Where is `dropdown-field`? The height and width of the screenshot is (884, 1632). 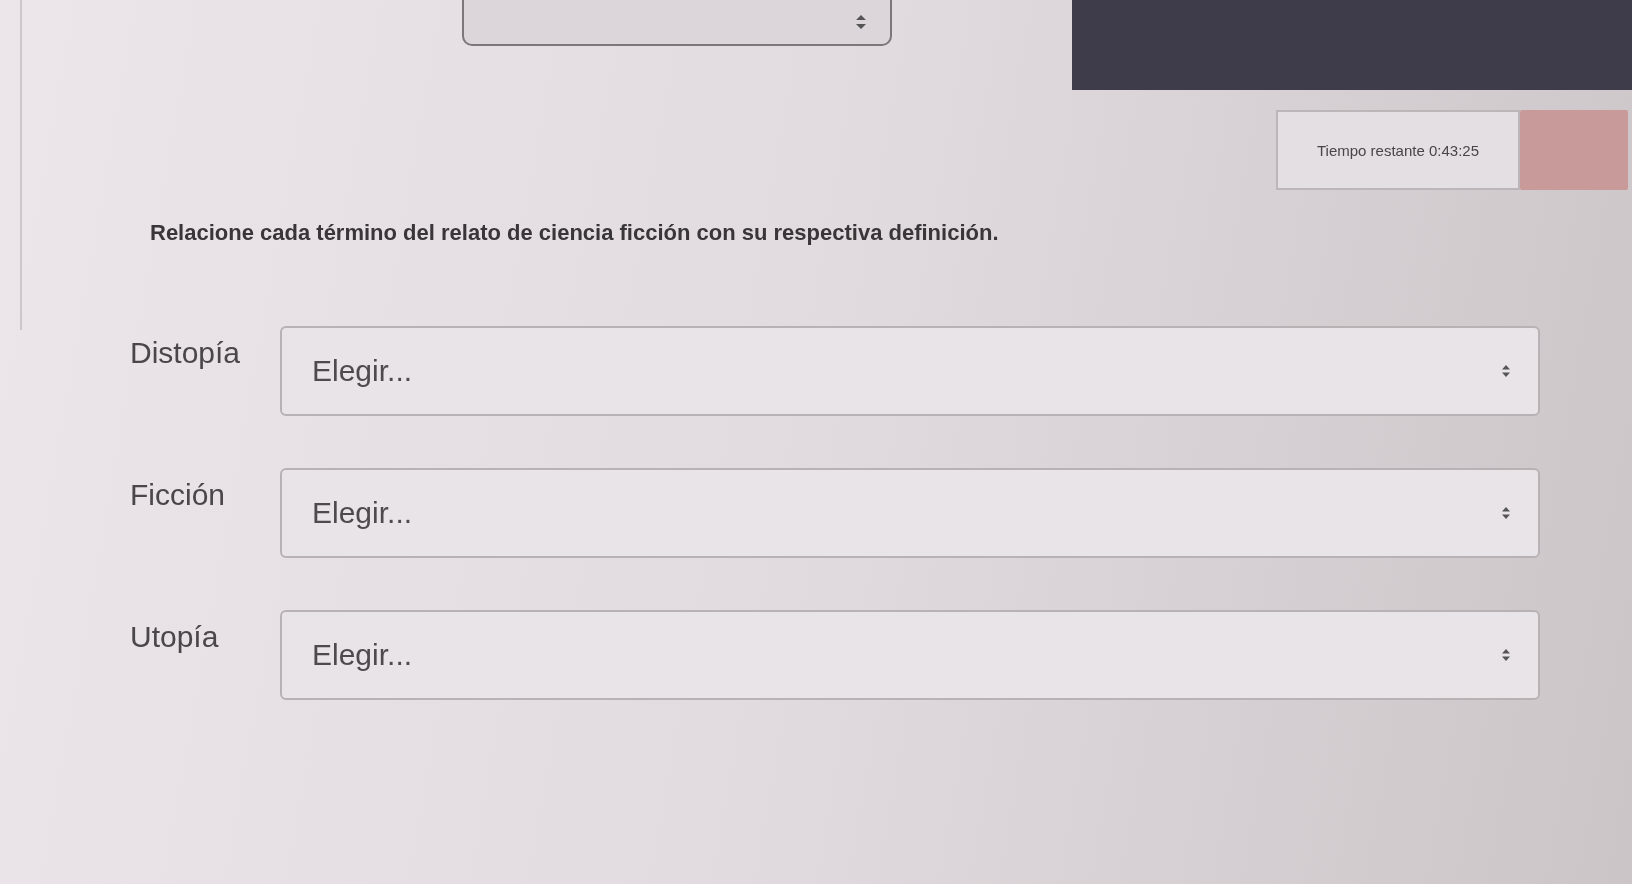
dropdown-field is located at coordinates (677, 23).